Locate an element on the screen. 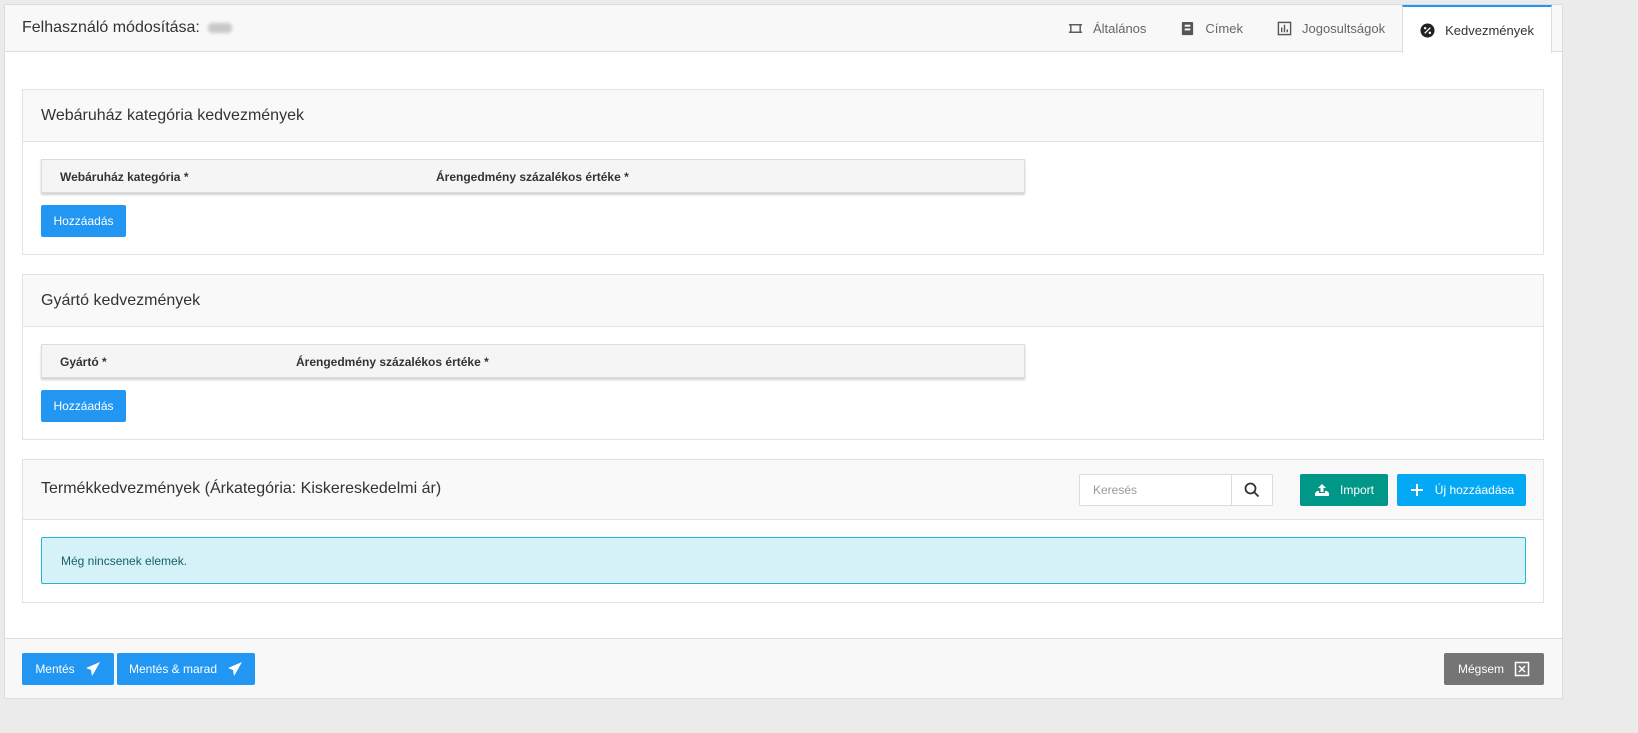  search-button is located at coordinates (1251, 490).